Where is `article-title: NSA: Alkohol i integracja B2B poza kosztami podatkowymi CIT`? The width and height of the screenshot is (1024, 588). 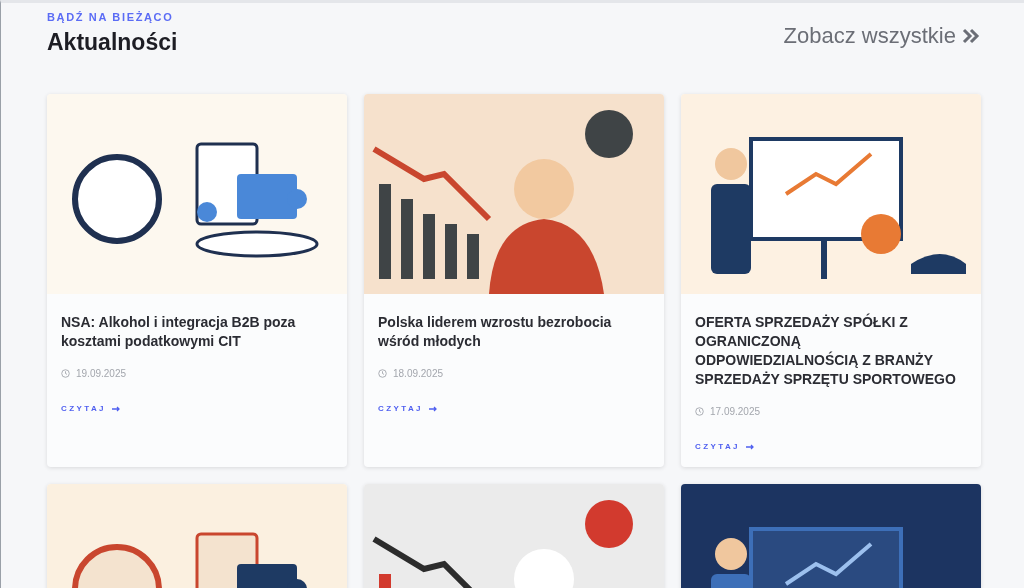 article-title: NSA: Alkohol i integracja B2B poza kosztami podatkowymi CIT is located at coordinates (197, 332).